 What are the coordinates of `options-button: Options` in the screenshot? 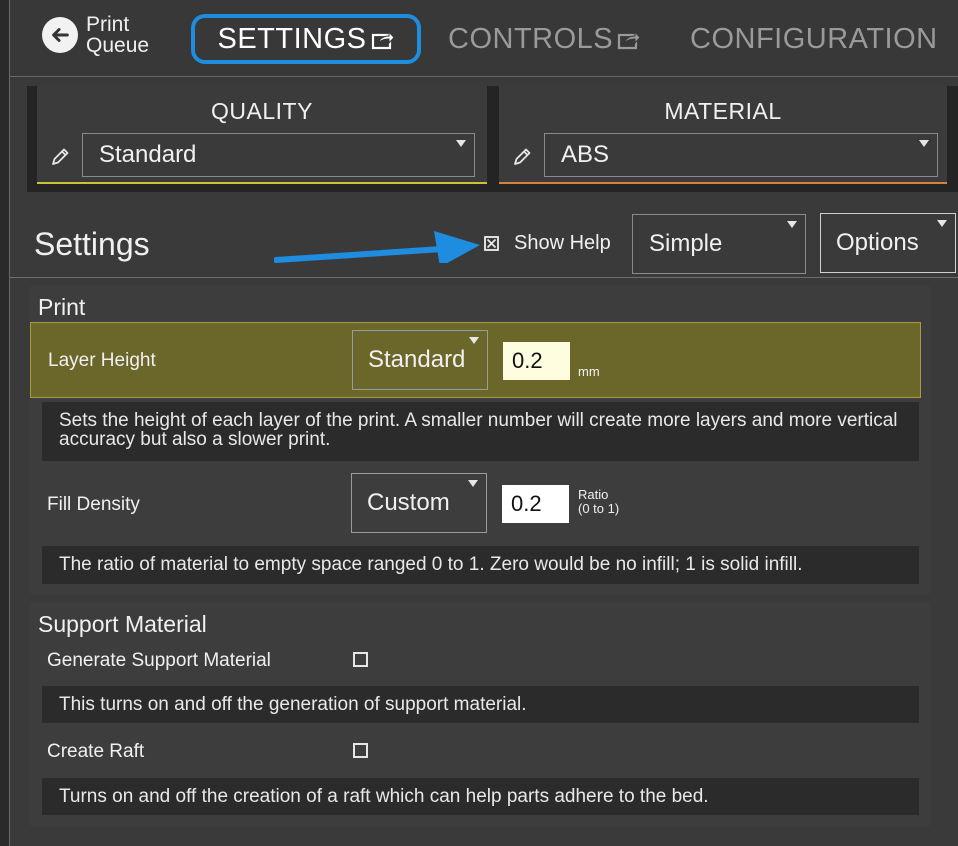 It's located at (888, 243).